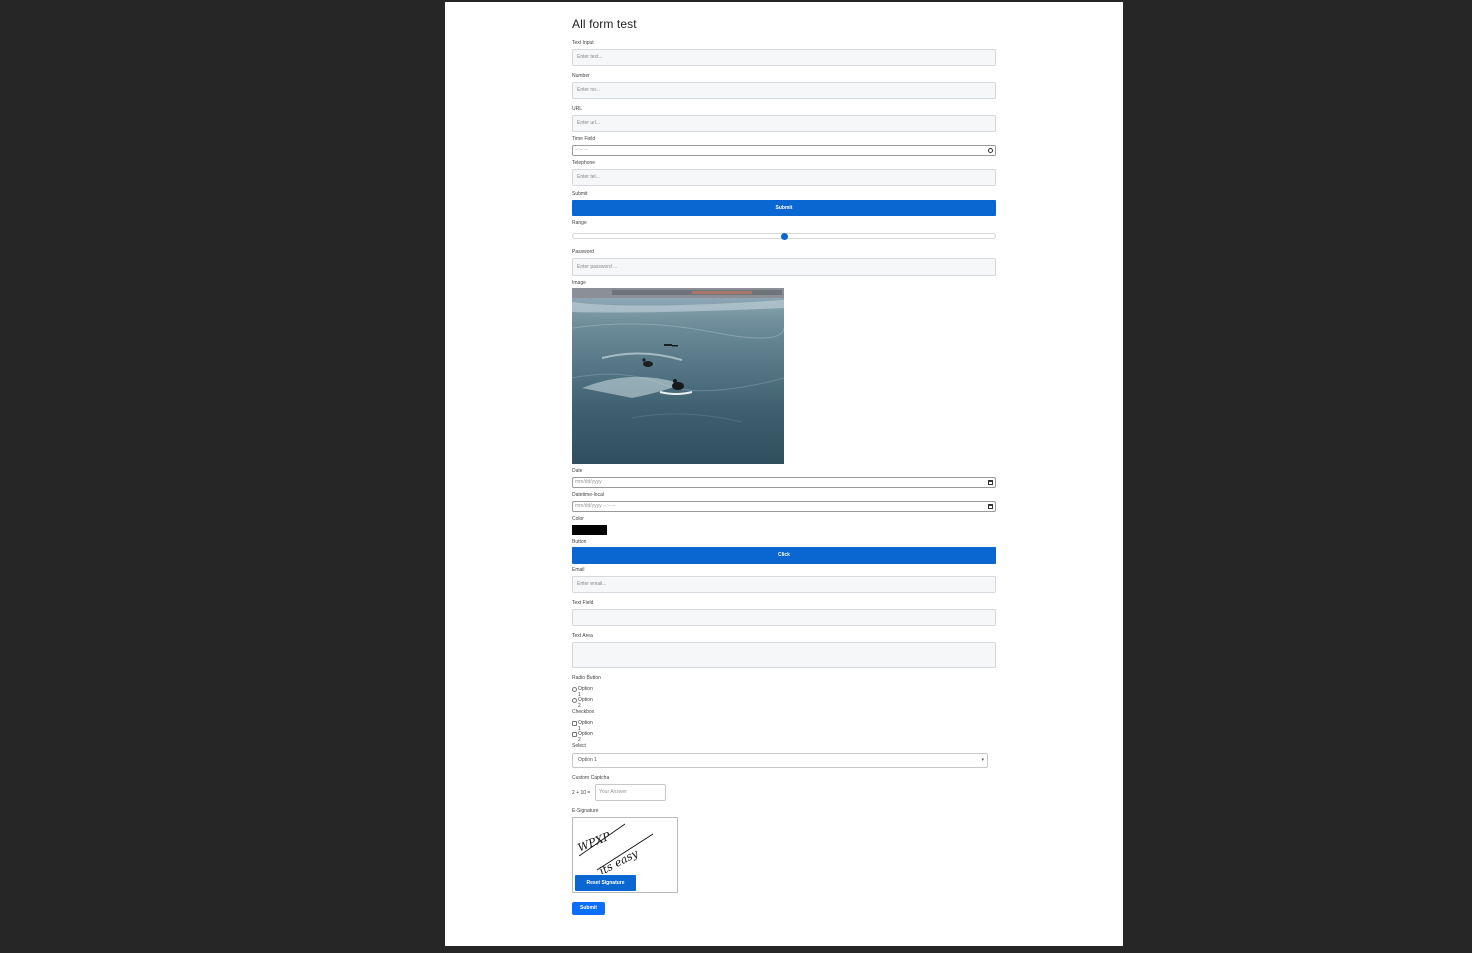  What do you see at coordinates (784, 150) in the screenshot?
I see `time-input: --:-- --` at bounding box center [784, 150].